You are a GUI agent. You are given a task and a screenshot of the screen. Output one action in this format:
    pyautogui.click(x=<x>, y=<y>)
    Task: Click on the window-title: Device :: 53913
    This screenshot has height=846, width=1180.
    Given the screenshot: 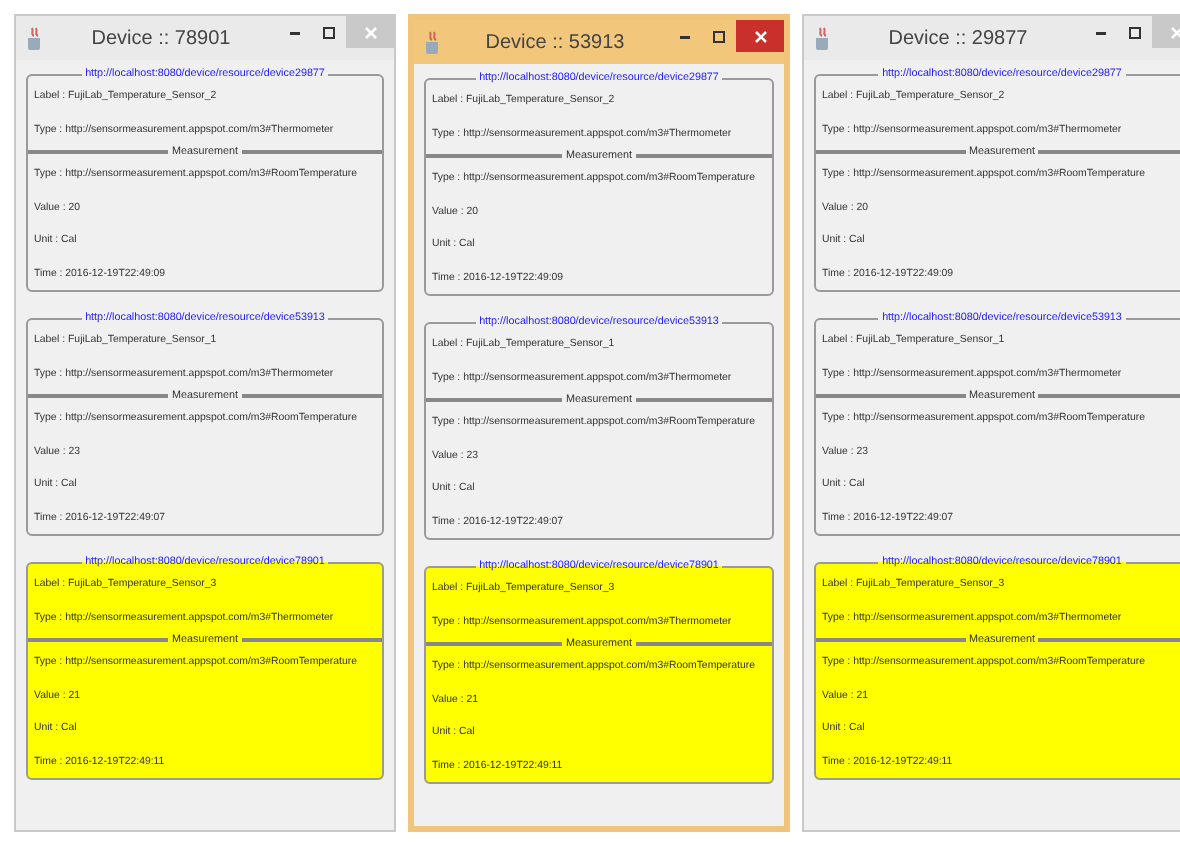 What is the action you would take?
    pyautogui.click(x=555, y=42)
    